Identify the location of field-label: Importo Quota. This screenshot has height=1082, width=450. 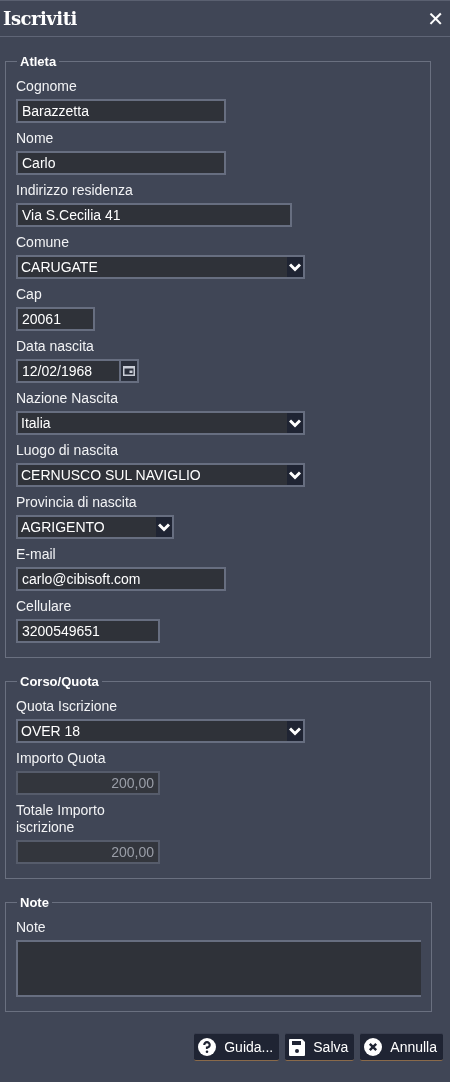
(61, 758).